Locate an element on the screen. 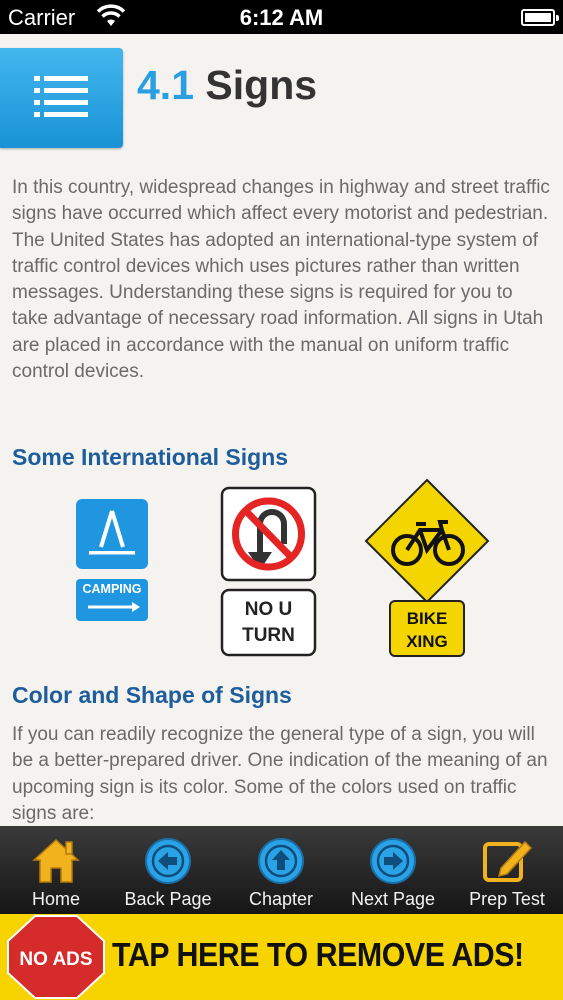 The width and height of the screenshot is (563, 1000). tab-next-page: Next Page is located at coordinates (393, 870).